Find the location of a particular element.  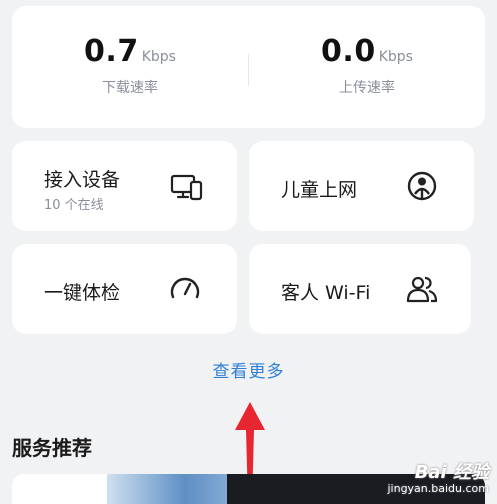

download-speed-value: 0.7 is located at coordinates (111, 51).